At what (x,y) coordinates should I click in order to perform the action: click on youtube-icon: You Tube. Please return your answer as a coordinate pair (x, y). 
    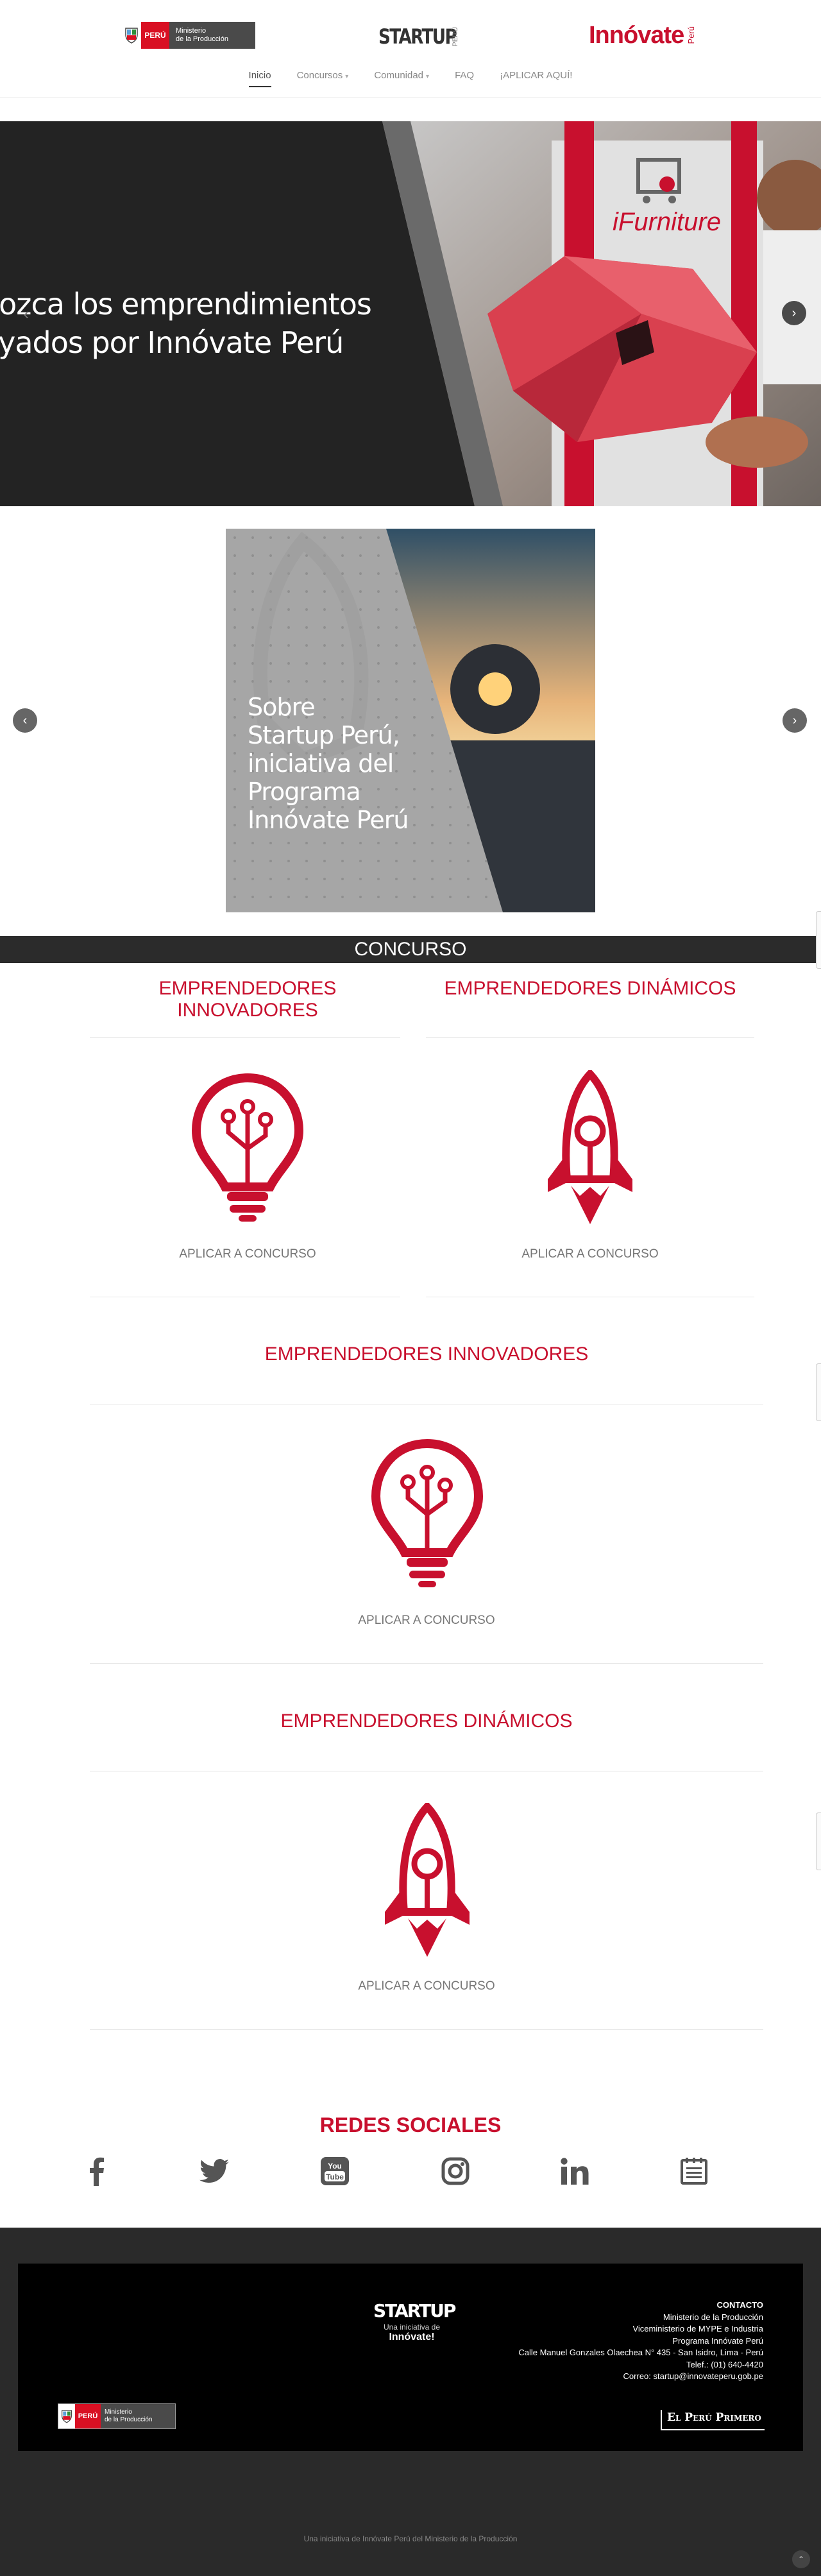
    Looking at the image, I should click on (334, 2171).